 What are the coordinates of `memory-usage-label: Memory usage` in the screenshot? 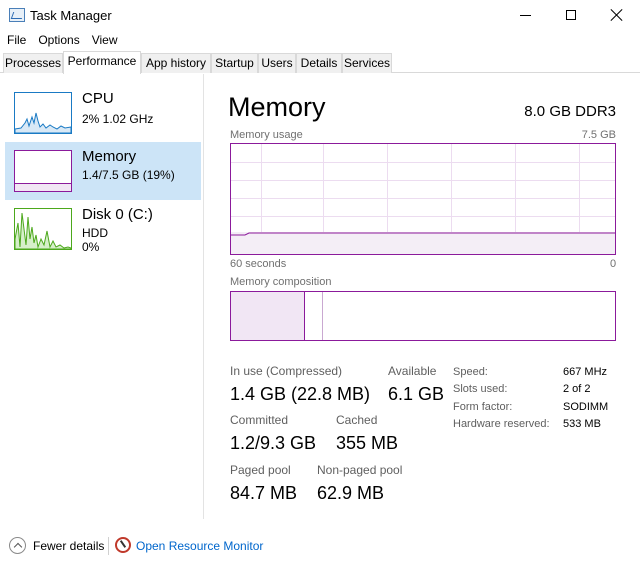 It's located at (266, 135).